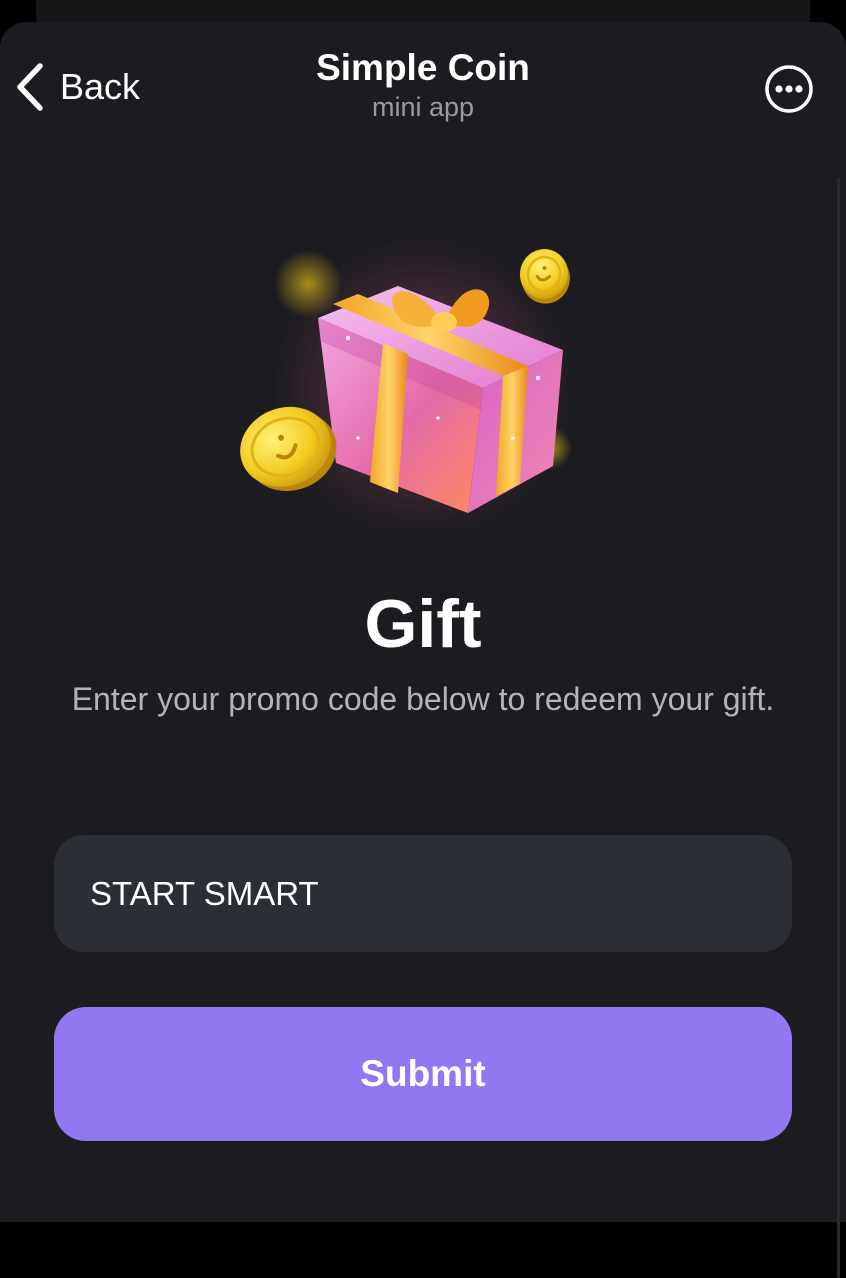 The height and width of the screenshot is (1278, 846). Describe the element at coordinates (408, 388) in the screenshot. I see `gift-box-illustration` at that location.